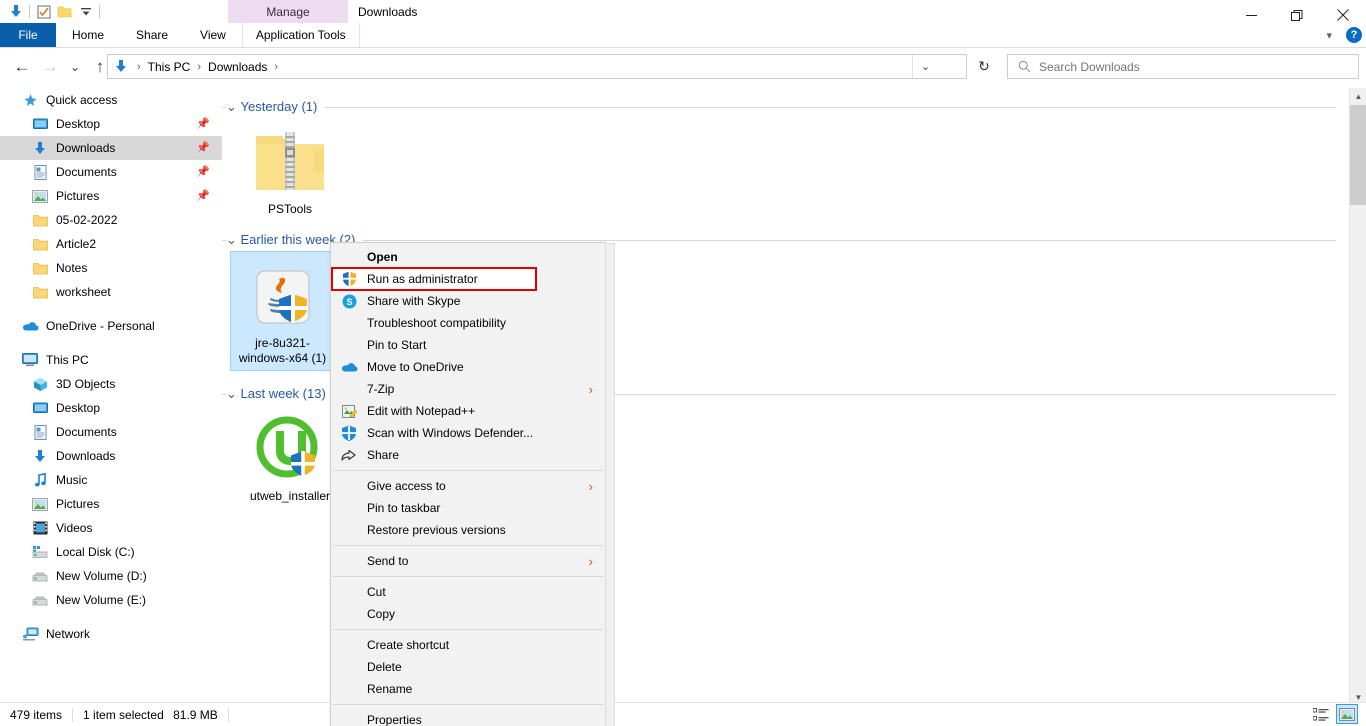 The width and height of the screenshot is (1366, 726). What do you see at coordinates (468, 455) in the screenshot?
I see `menu-item-share: Share` at bounding box center [468, 455].